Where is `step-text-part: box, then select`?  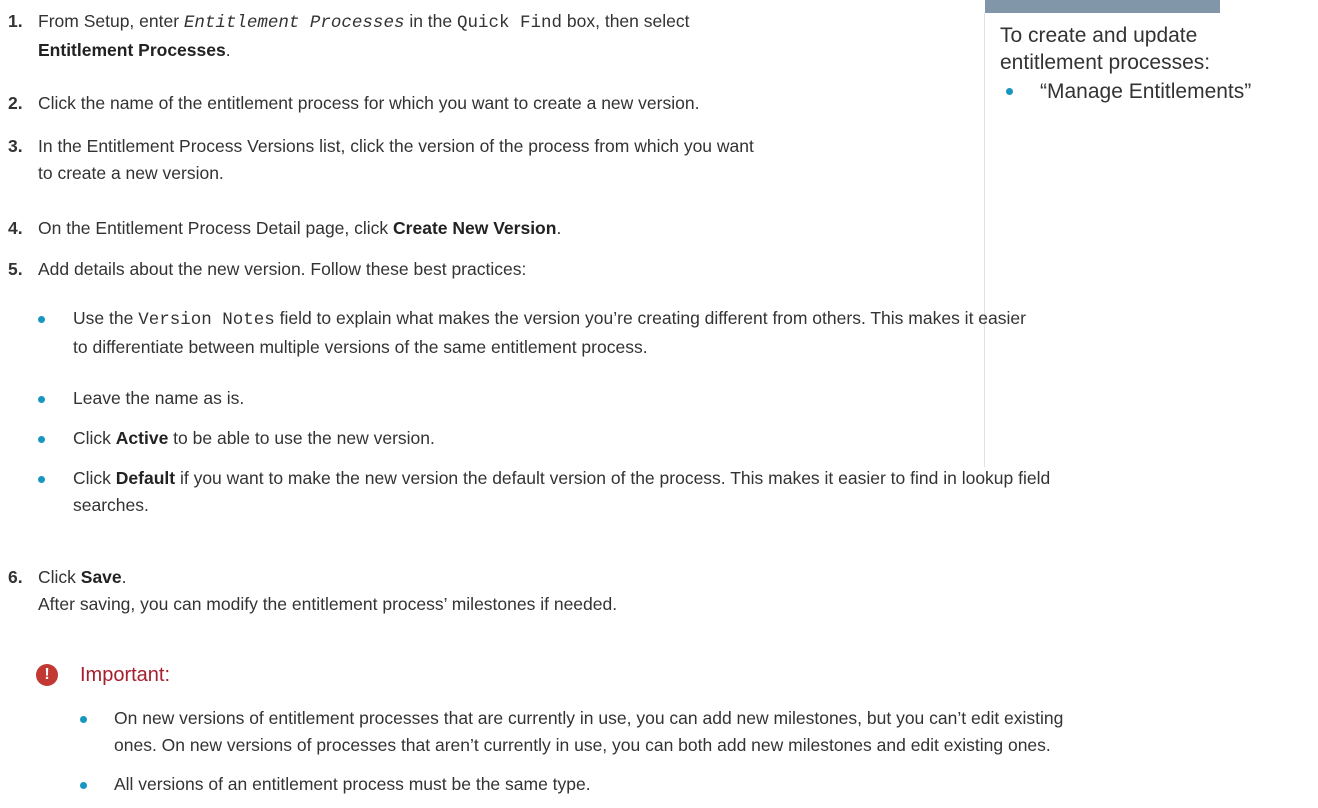
step-text-part: box, then select is located at coordinates (626, 21).